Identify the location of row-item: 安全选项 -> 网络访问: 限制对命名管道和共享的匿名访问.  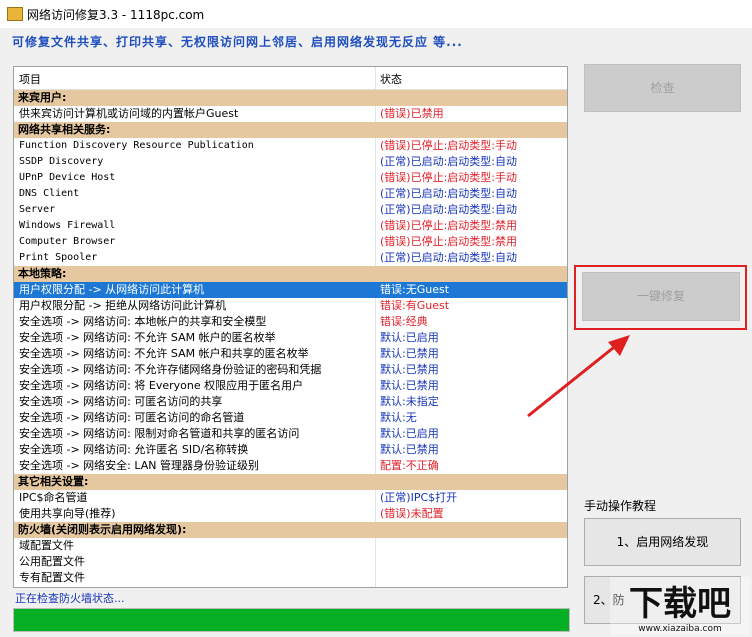
(159, 433).